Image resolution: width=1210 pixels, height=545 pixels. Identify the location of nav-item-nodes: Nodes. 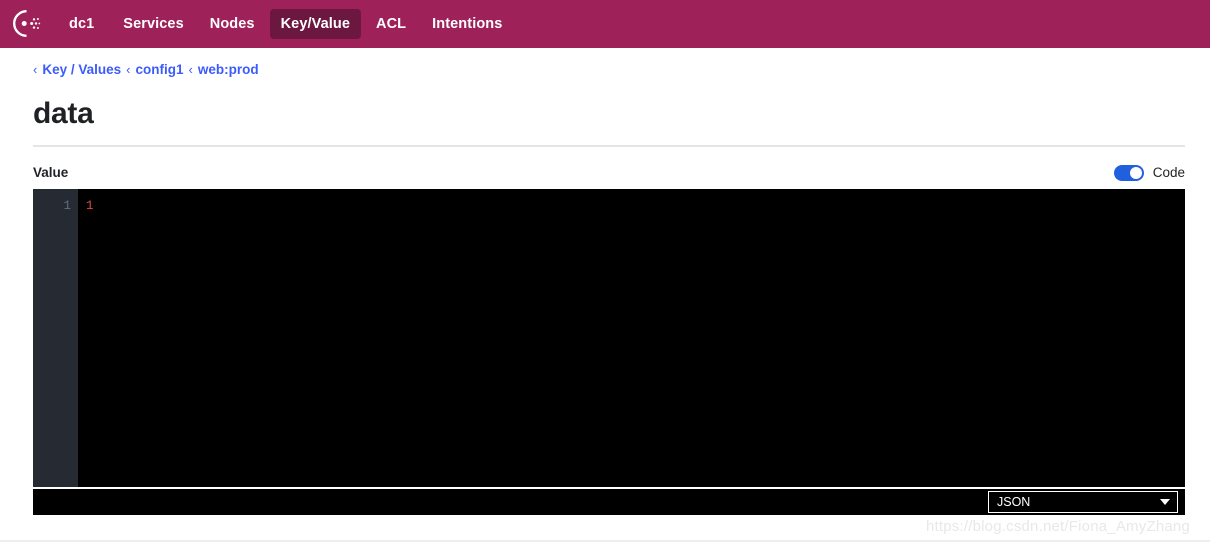
(232, 24).